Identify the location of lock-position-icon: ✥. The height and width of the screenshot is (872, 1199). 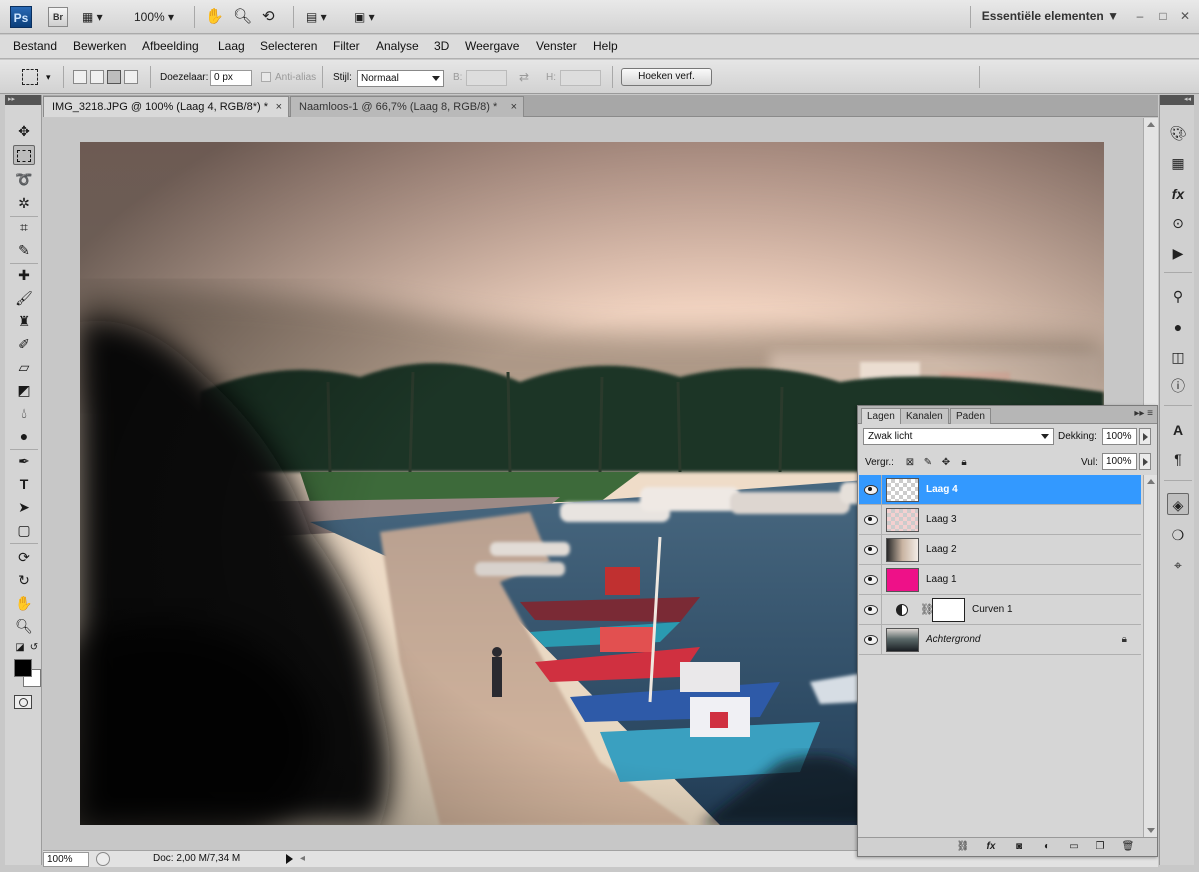
(946, 463).